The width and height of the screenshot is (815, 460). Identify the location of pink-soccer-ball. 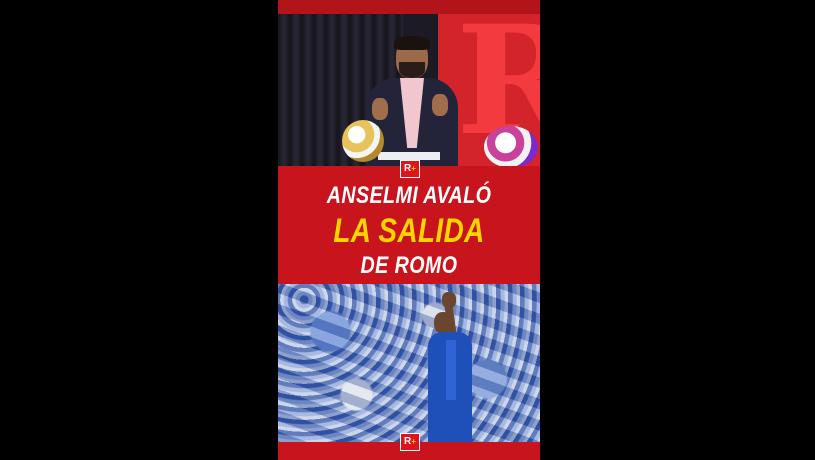
(511, 146).